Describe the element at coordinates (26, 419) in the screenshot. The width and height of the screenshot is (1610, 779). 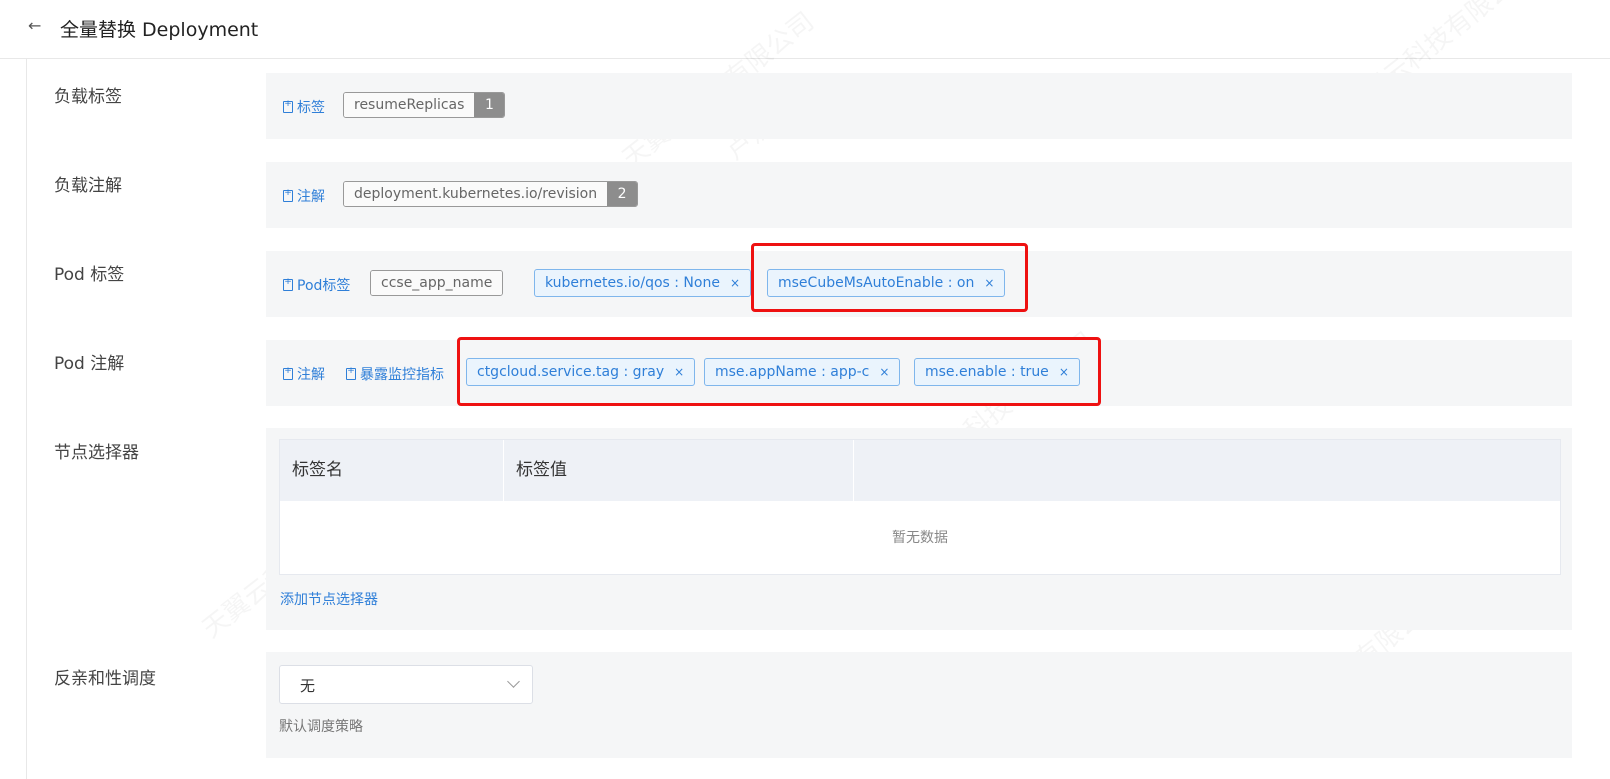
I see `left-divider` at that location.